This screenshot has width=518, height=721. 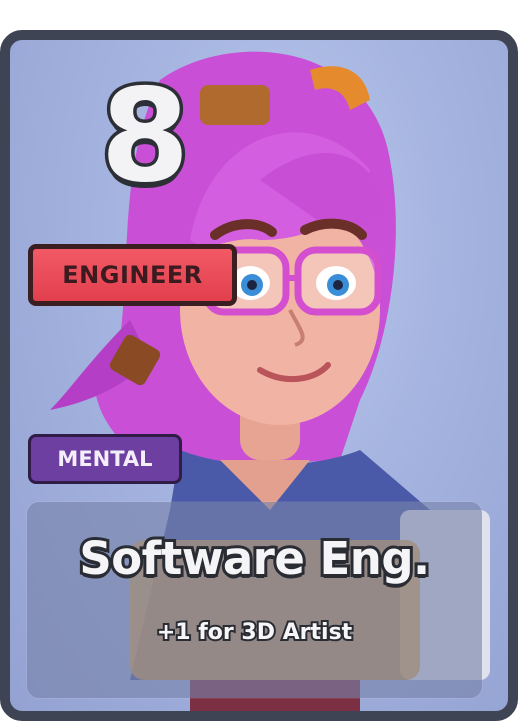 What do you see at coordinates (254, 632) in the screenshot?
I see `card-effect-text: +1 for 3D Artist` at bounding box center [254, 632].